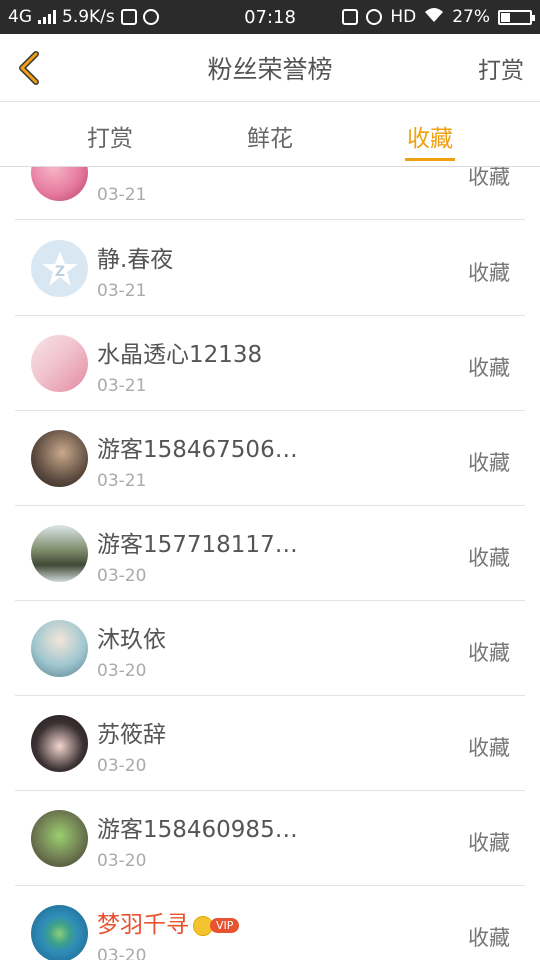 This screenshot has height=960, width=540. Describe the element at coordinates (430, 136) in the screenshot. I see `tab-collect: 收藏` at that location.